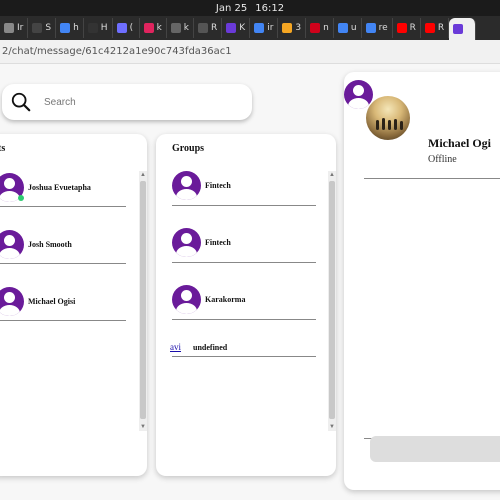 Image resolution: width=500 pixels, height=500 pixels. I want to click on group-name: Karakorma, so click(225, 299).